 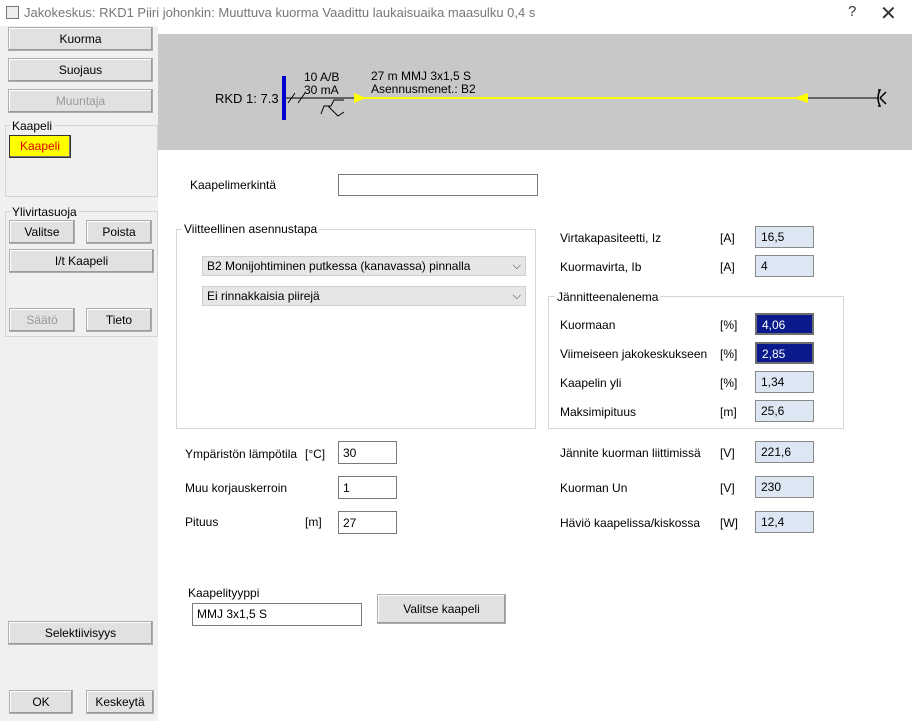 I want to click on rinnakkais-select: Ei rinnakkaisia piirejä ⌵, so click(x=364, y=296).